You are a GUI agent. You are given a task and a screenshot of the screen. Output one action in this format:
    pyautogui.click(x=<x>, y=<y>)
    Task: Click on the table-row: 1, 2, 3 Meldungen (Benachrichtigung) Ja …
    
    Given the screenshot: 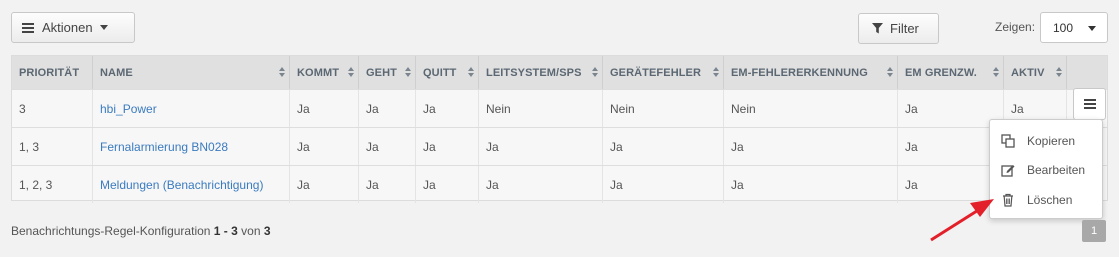 What is the action you would take?
    pyautogui.click(x=559, y=184)
    